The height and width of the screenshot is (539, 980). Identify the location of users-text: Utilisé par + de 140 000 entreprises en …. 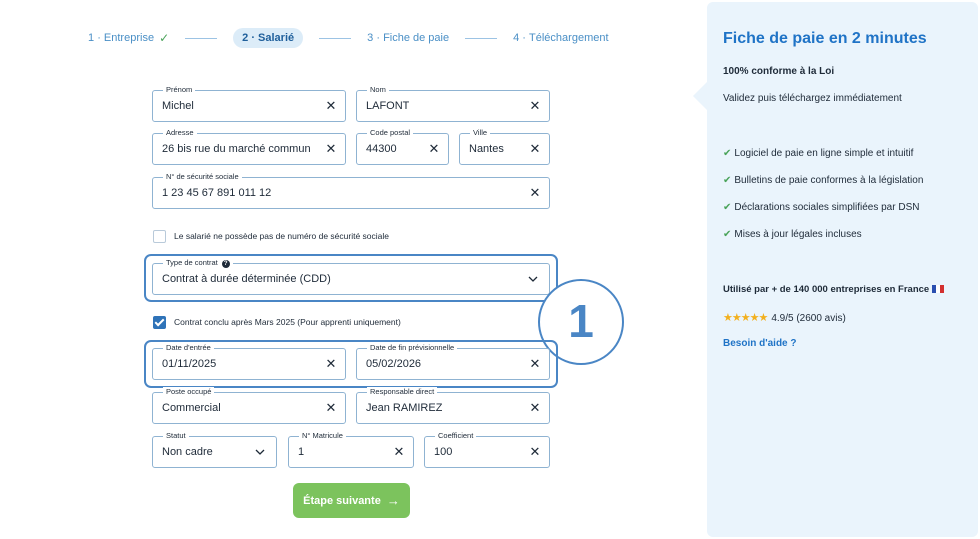
(826, 289).